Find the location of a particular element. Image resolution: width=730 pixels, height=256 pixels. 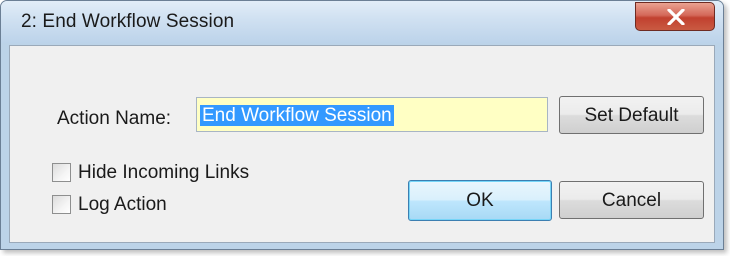

close-icon is located at coordinates (676, 17).